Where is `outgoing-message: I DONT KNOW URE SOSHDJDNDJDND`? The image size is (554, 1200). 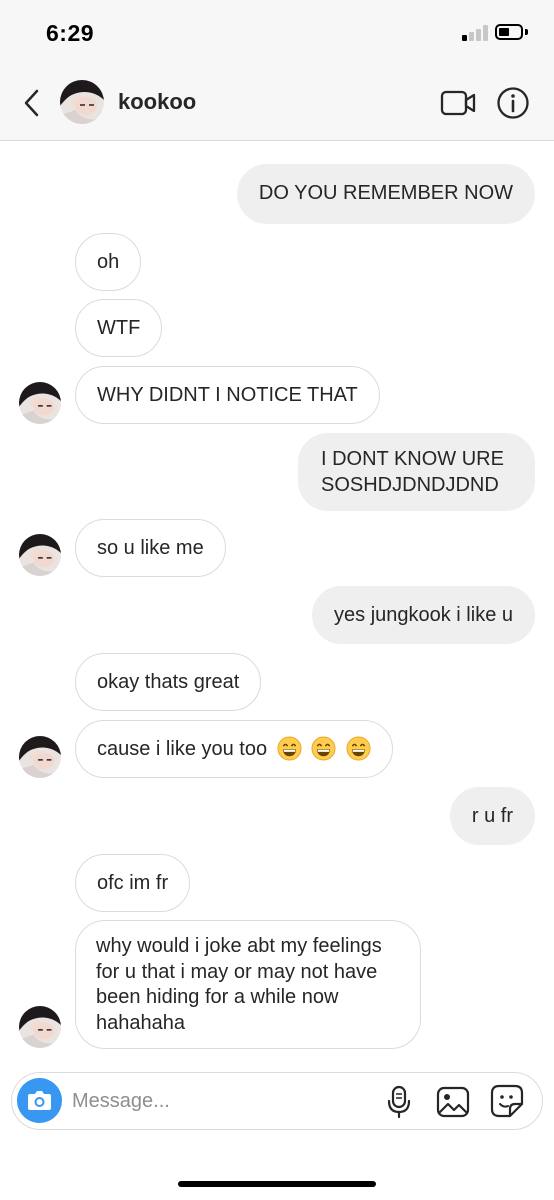
outgoing-message: I DONT KNOW URE SOSHDJDNDJDND is located at coordinates (416, 472).